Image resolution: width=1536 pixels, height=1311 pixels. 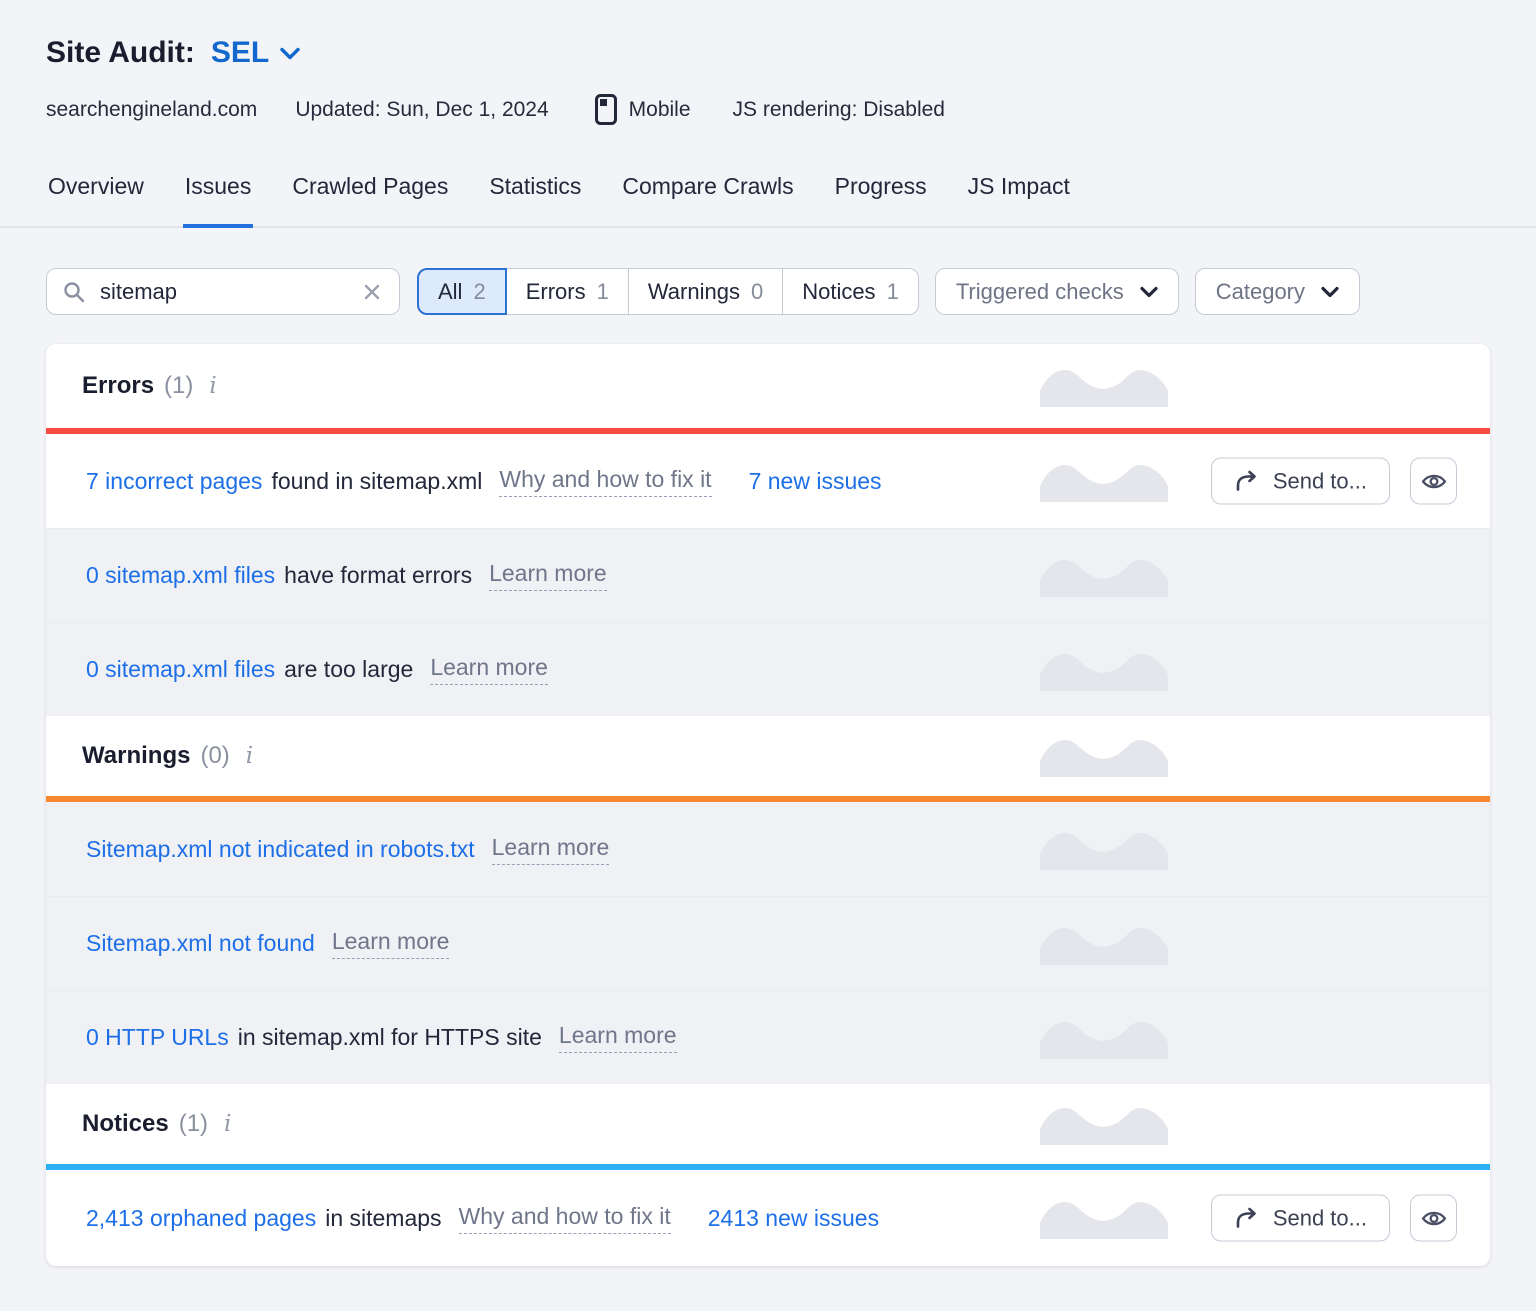 I want to click on tab-progress: Progress, so click(x=881, y=197).